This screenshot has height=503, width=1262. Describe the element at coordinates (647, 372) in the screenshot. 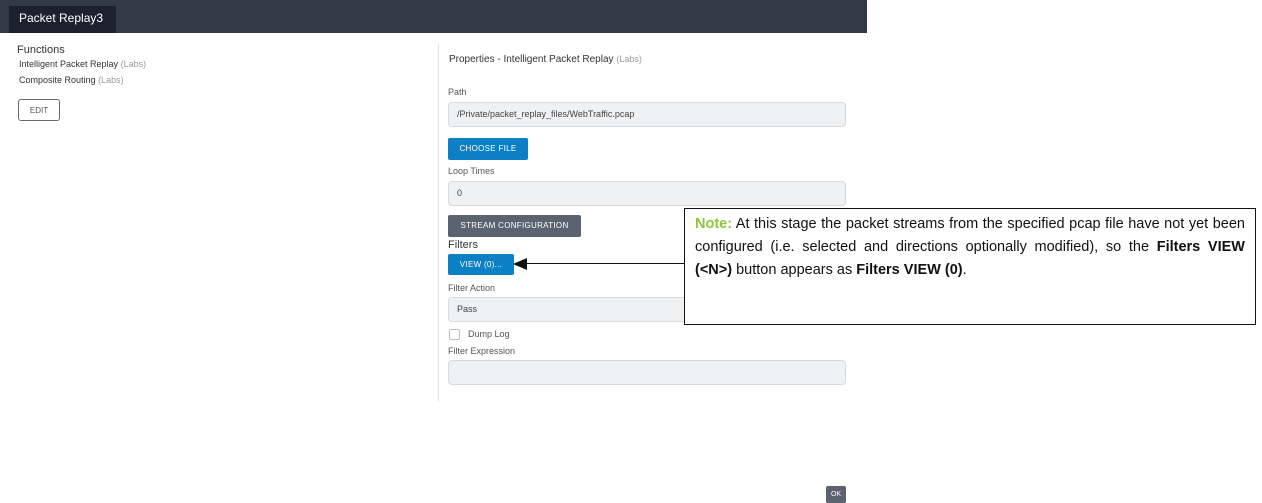

I see `filter-expression-field` at that location.